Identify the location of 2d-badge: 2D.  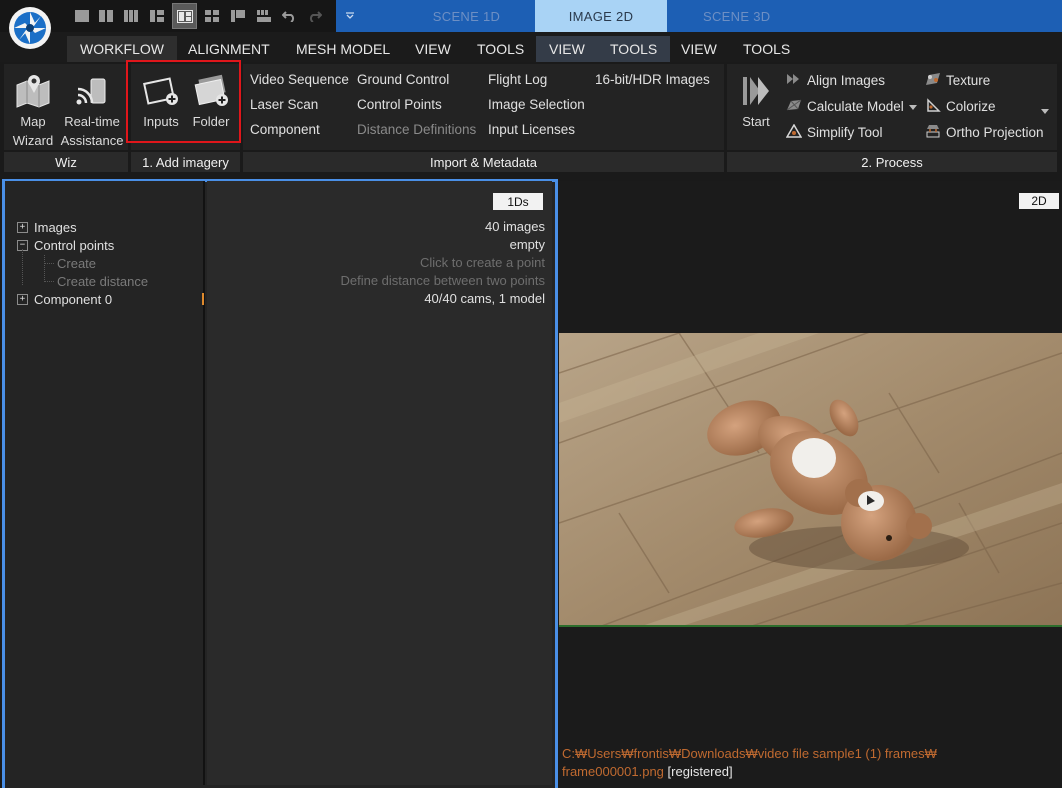
(1039, 201).